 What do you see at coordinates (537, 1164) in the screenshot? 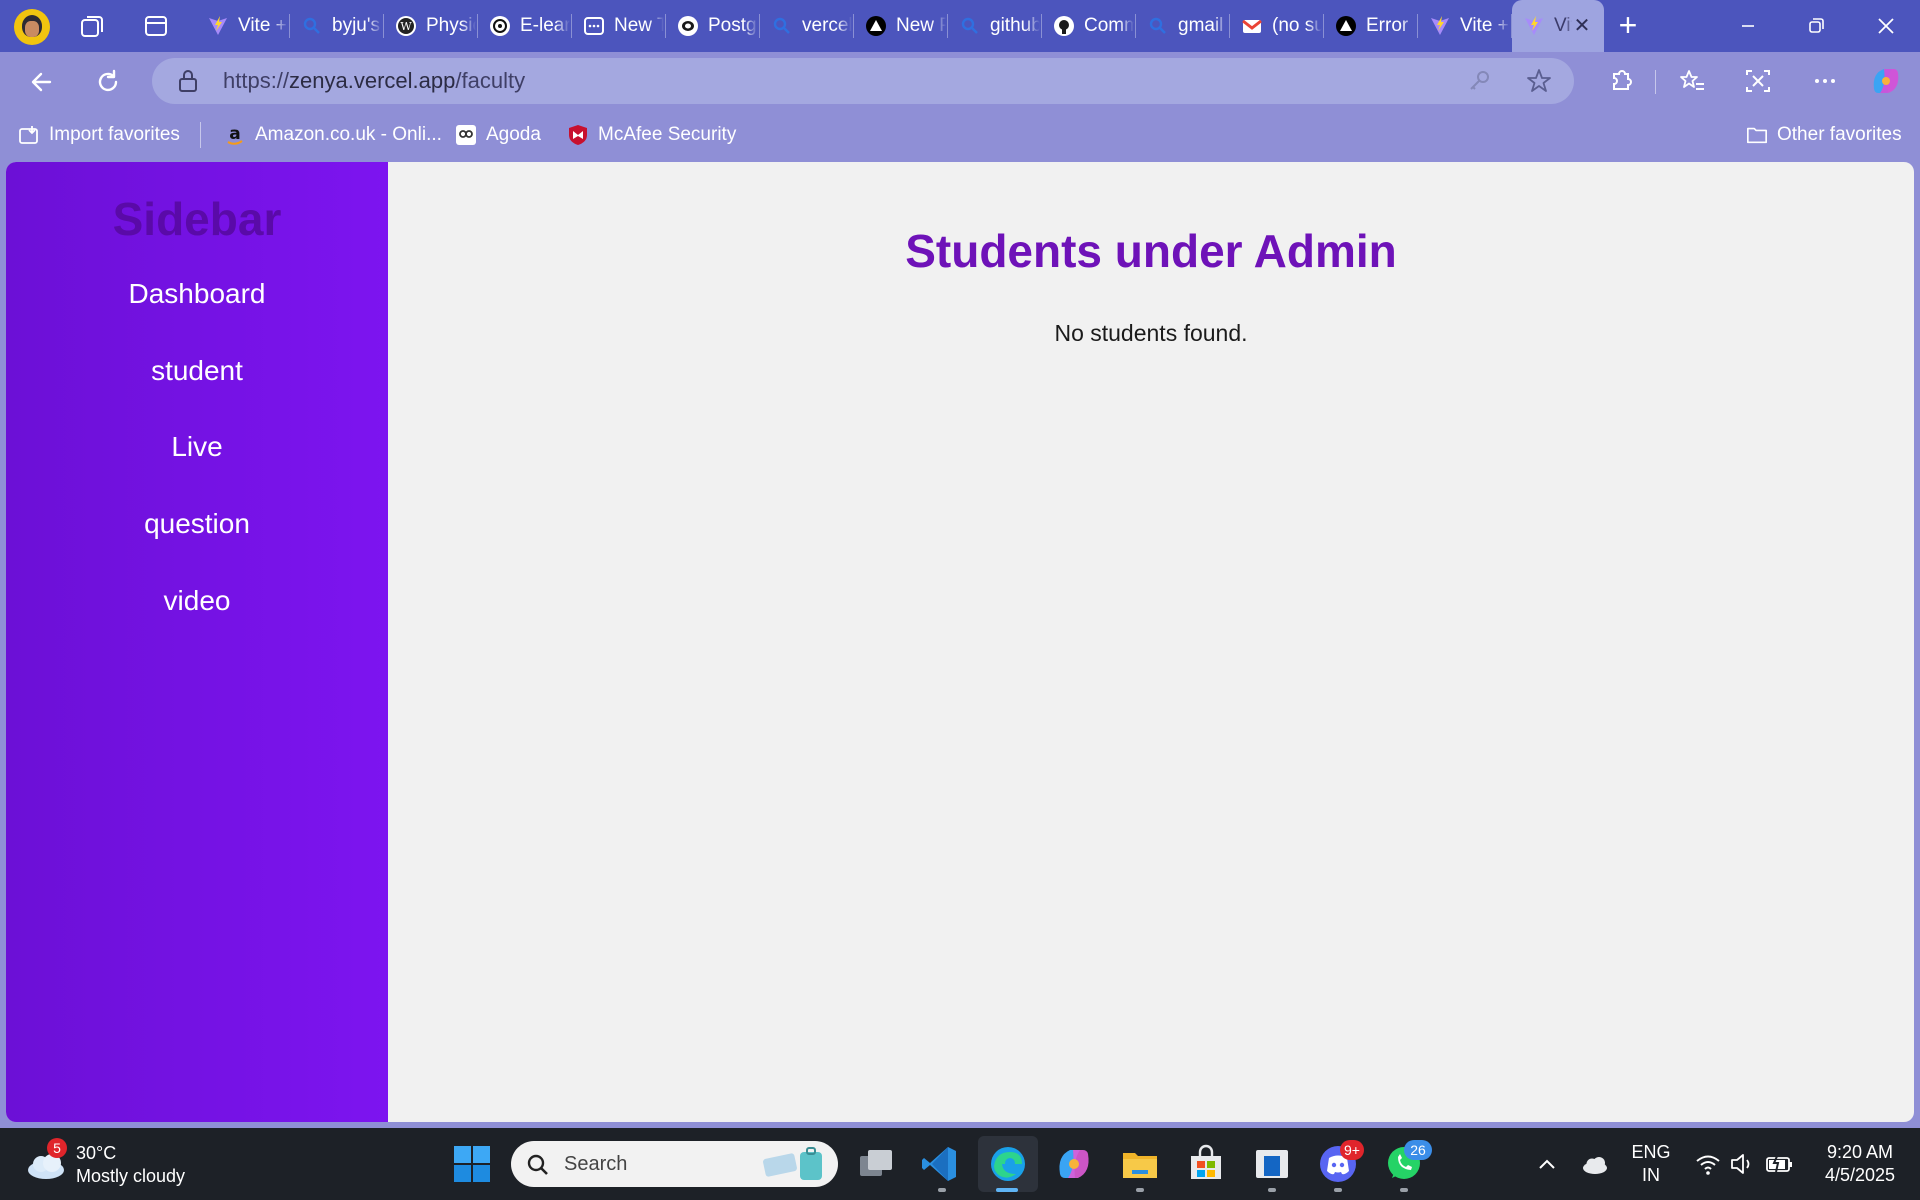
I see `search-icon` at bounding box center [537, 1164].